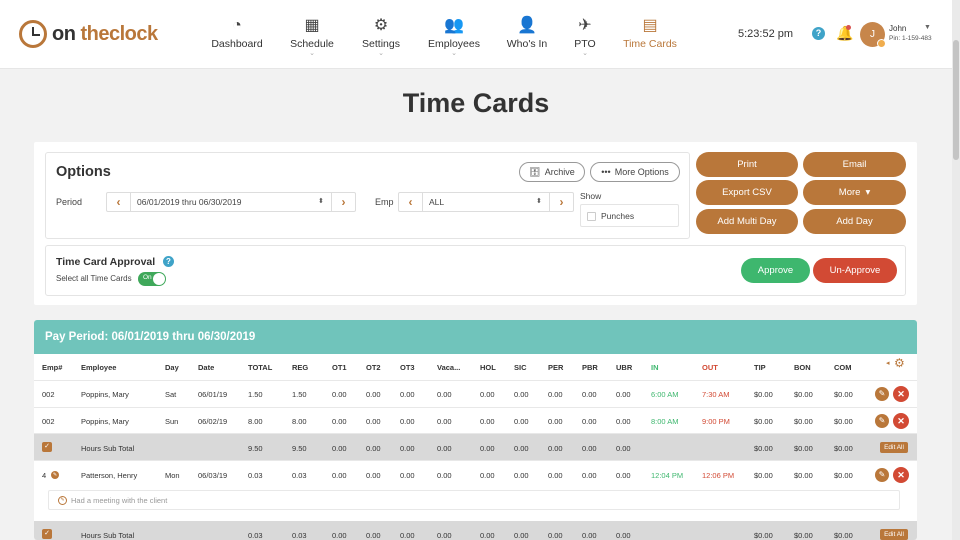 The height and width of the screenshot is (540, 960). Describe the element at coordinates (888, 363) in the screenshot. I see `collapse-arrow-icon: ◂` at that location.